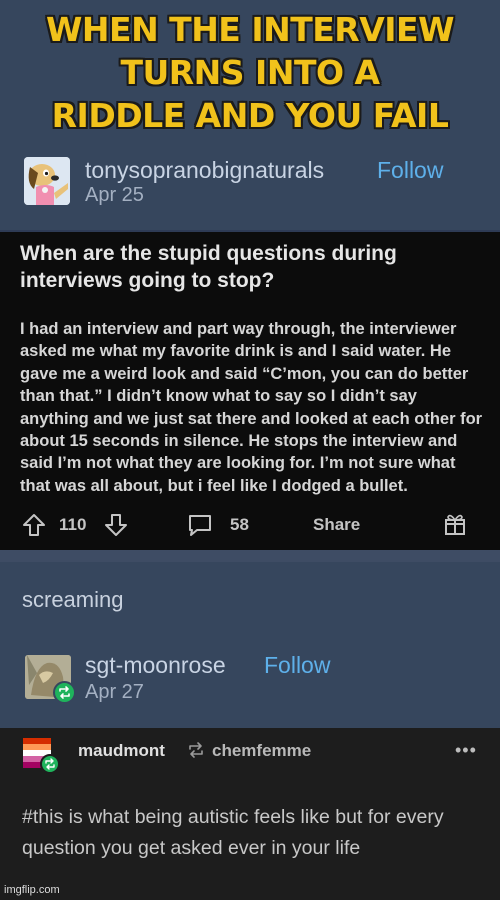 This screenshot has width=500, height=900. I want to click on cartoon-dog-avatar-icon, so click(47, 181).